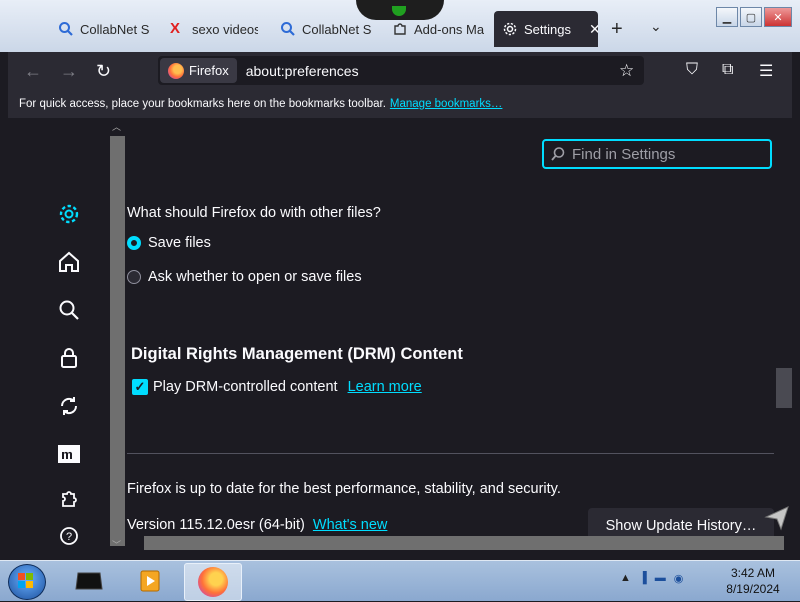 This screenshot has width=800, height=602. Describe the element at coordinates (33, 71) in the screenshot. I see `back-arrow-icon: ←` at that location.